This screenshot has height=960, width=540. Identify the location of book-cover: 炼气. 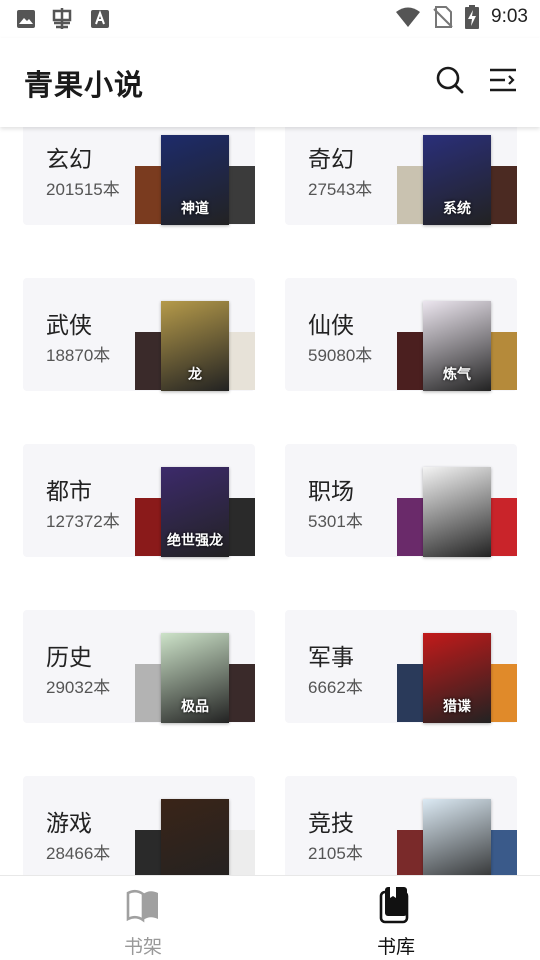
(457, 346).